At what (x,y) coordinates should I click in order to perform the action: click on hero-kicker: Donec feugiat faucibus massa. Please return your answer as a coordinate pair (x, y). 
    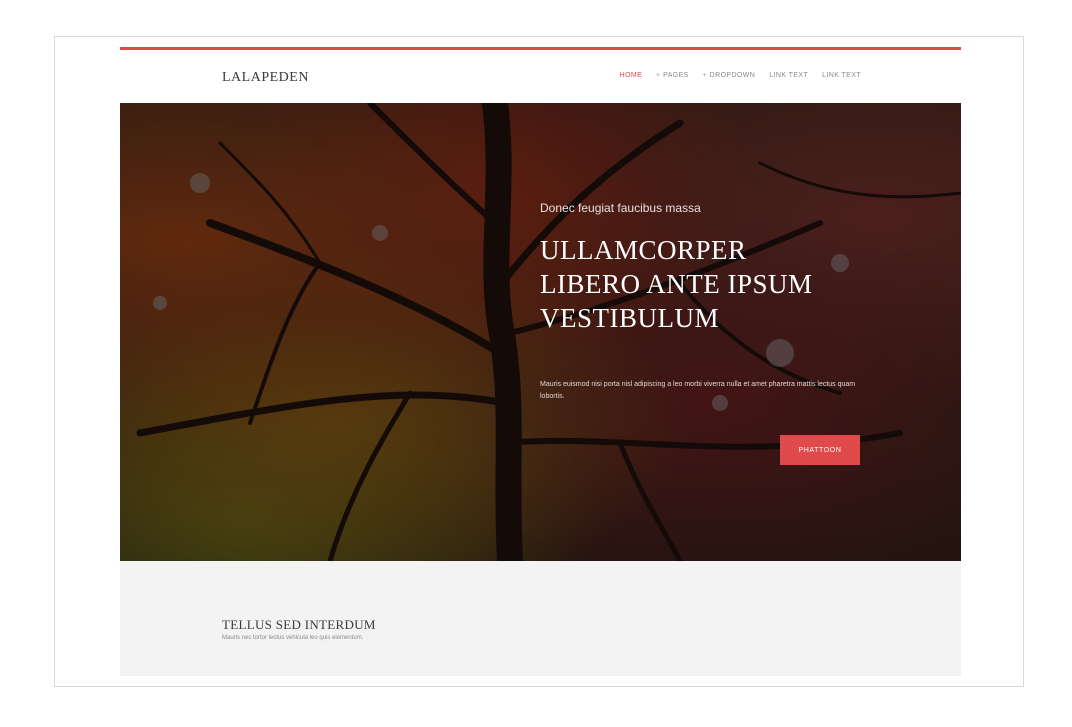
    Looking at the image, I should click on (620, 208).